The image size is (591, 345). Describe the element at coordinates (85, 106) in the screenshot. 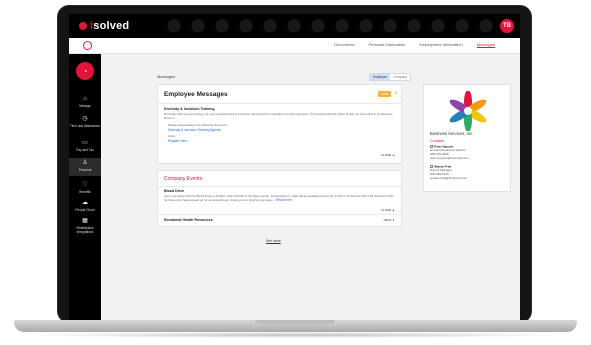

I see `sidebar-item-label: Manage` at that location.